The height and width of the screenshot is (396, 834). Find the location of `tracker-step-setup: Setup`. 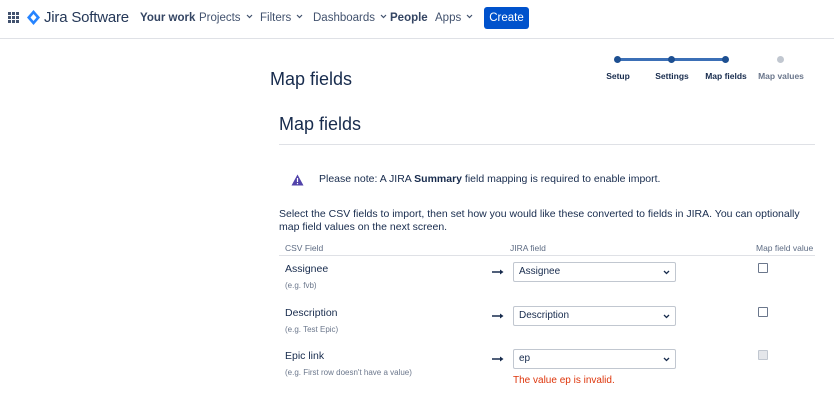

tracker-step-setup: Setup is located at coordinates (618, 76).